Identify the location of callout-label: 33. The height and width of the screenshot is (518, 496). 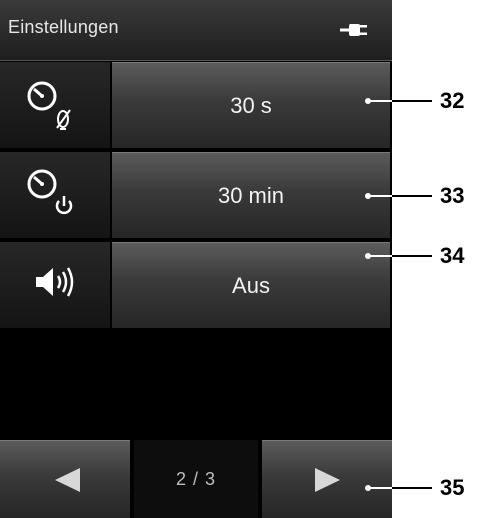
(452, 195).